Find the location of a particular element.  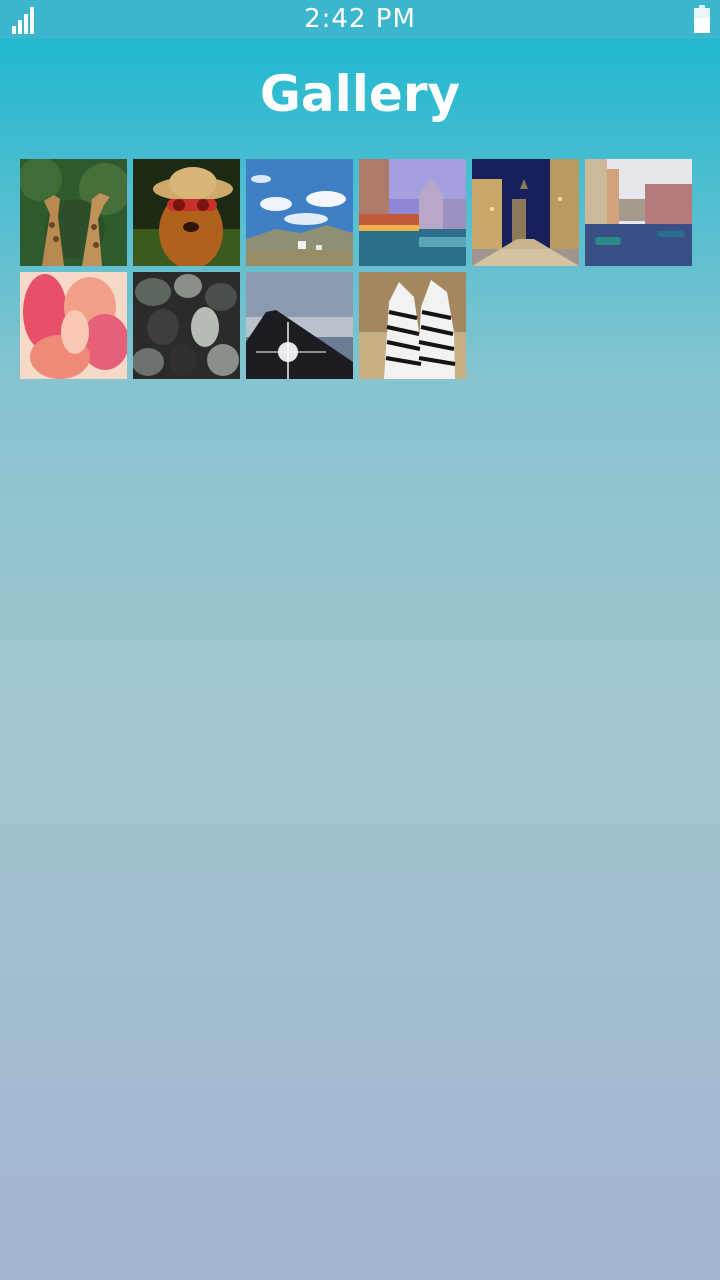

photo-thumbnail-dog-with-hat is located at coordinates (186, 212).